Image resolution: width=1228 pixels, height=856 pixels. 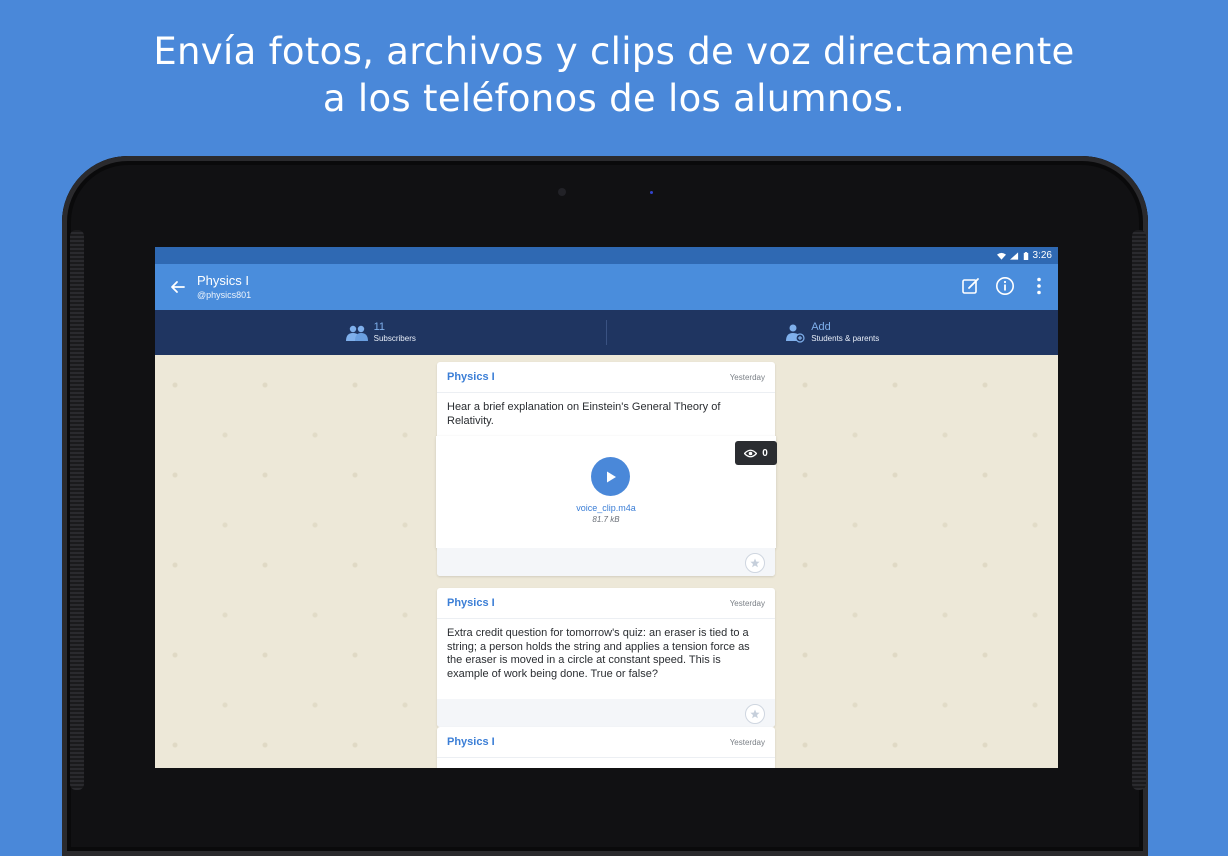 I want to click on more-options-button, so click(x=1039, y=286).